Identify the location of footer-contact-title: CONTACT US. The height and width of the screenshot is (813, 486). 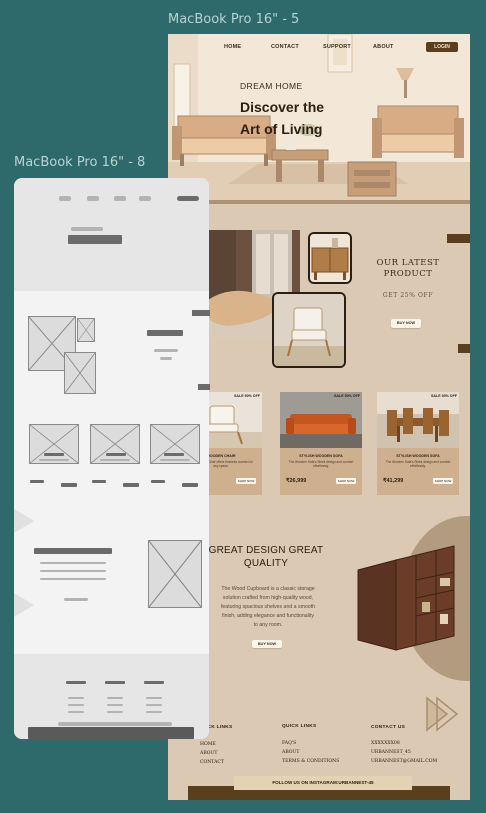
(388, 727).